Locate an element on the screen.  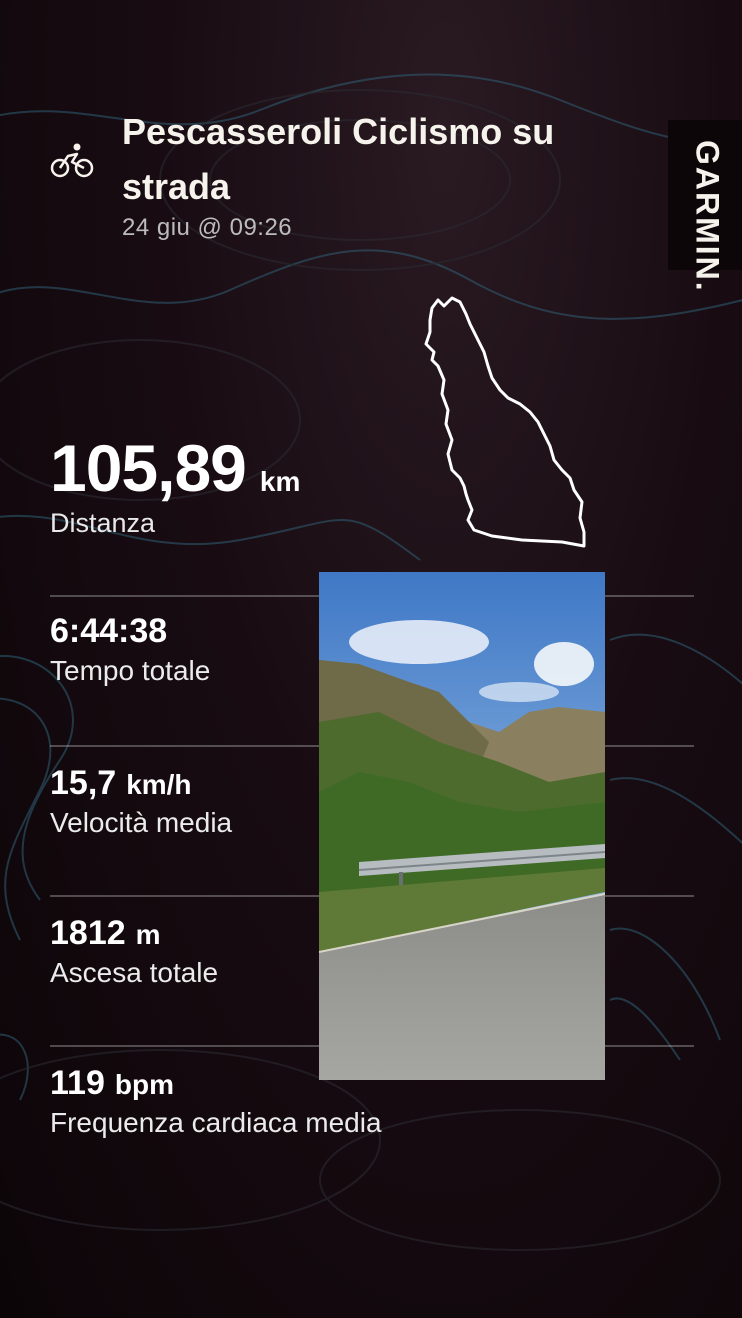
stat-value: 15,7 is located at coordinates (83, 783).